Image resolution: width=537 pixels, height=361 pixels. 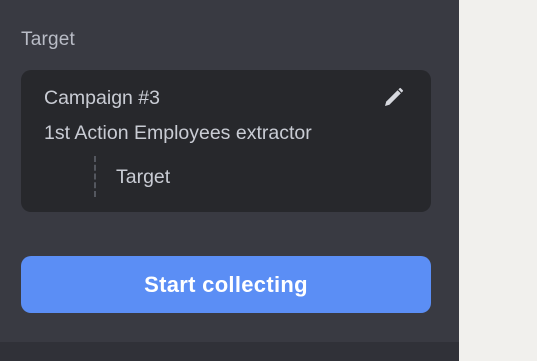 What do you see at coordinates (102, 98) in the screenshot?
I see `campaign-name: Campaign #3` at bounding box center [102, 98].